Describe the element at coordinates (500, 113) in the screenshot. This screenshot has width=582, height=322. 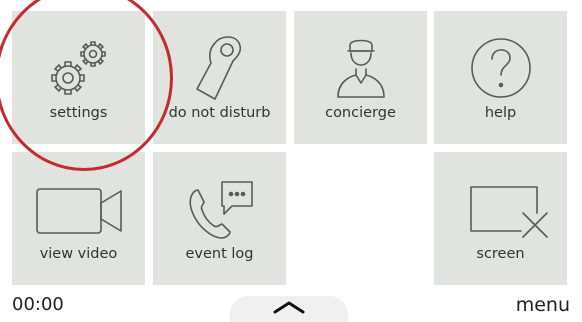
I see `help-label: help` at that location.